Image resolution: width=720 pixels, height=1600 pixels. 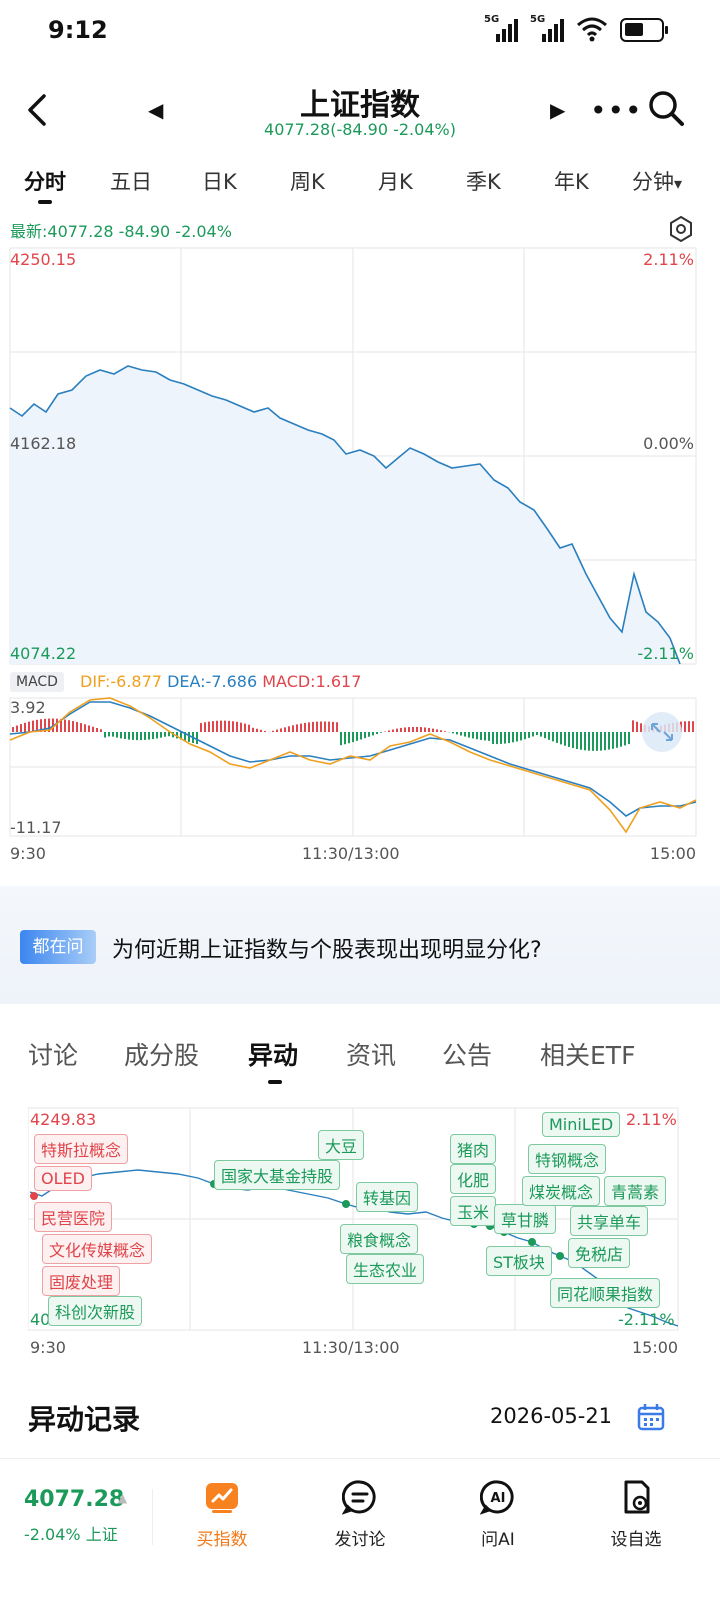 What do you see at coordinates (351, 1347) in the screenshot?
I see `anomaly-time-mid: 11:30/13:00` at bounding box center [351, 1347].